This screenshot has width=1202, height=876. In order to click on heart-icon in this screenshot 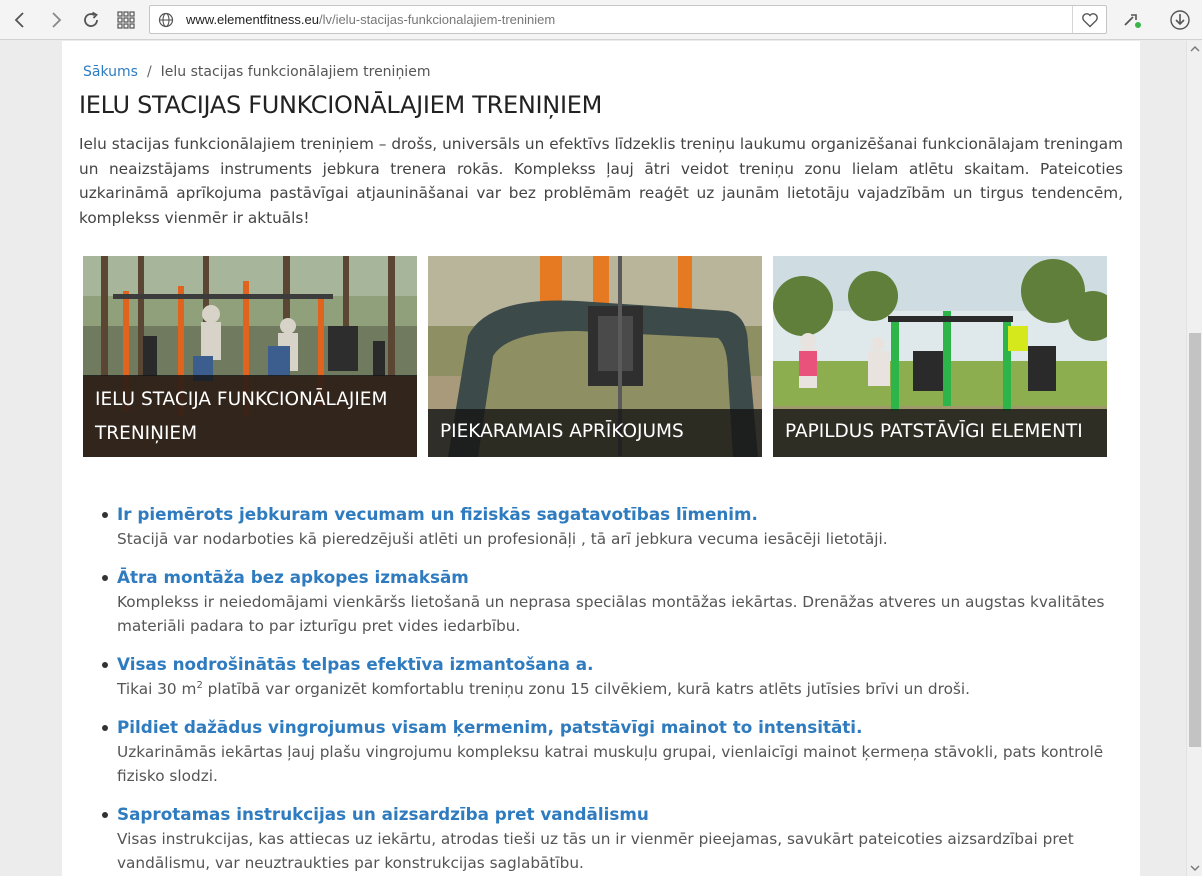, I will do `click(1089, 19)`.